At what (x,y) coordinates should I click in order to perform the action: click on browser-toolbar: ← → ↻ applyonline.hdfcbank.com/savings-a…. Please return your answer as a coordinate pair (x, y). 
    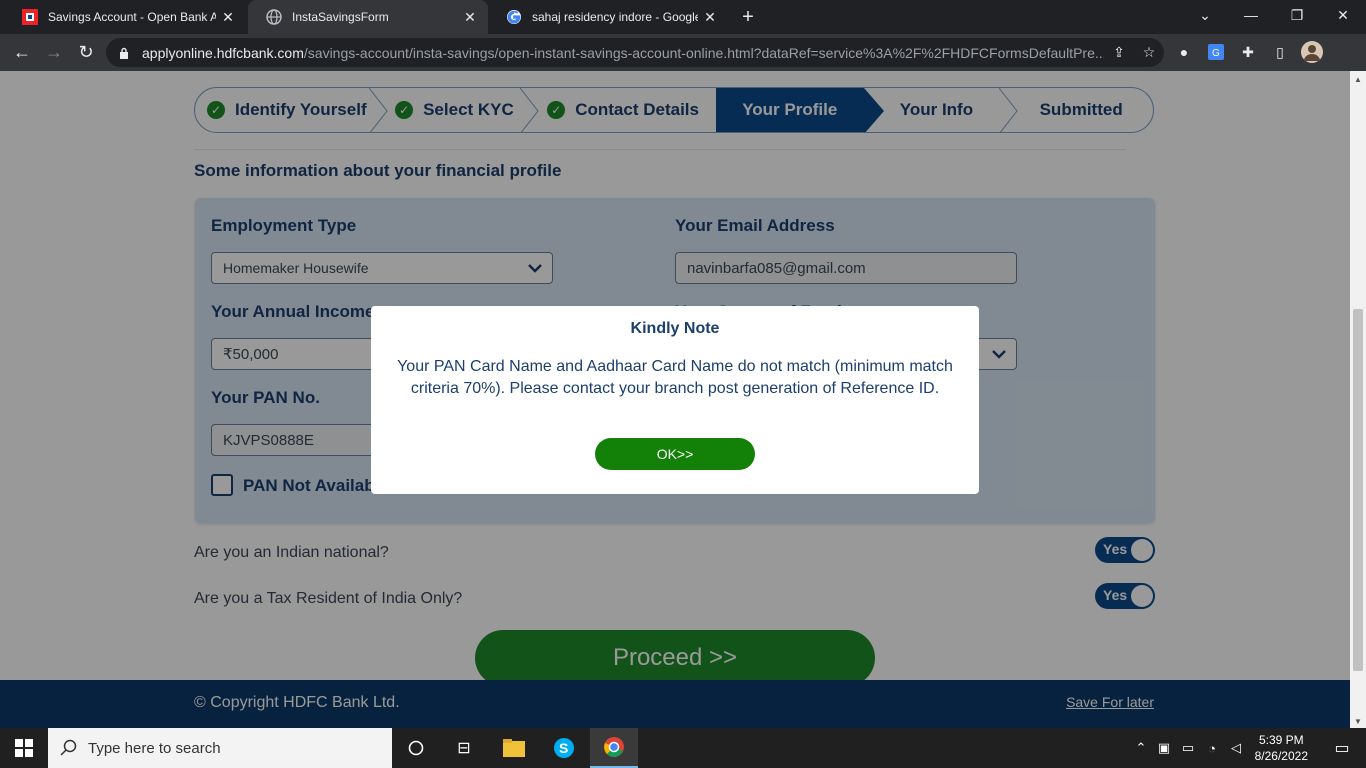
    Looking at the image, I should click on (683, 52).